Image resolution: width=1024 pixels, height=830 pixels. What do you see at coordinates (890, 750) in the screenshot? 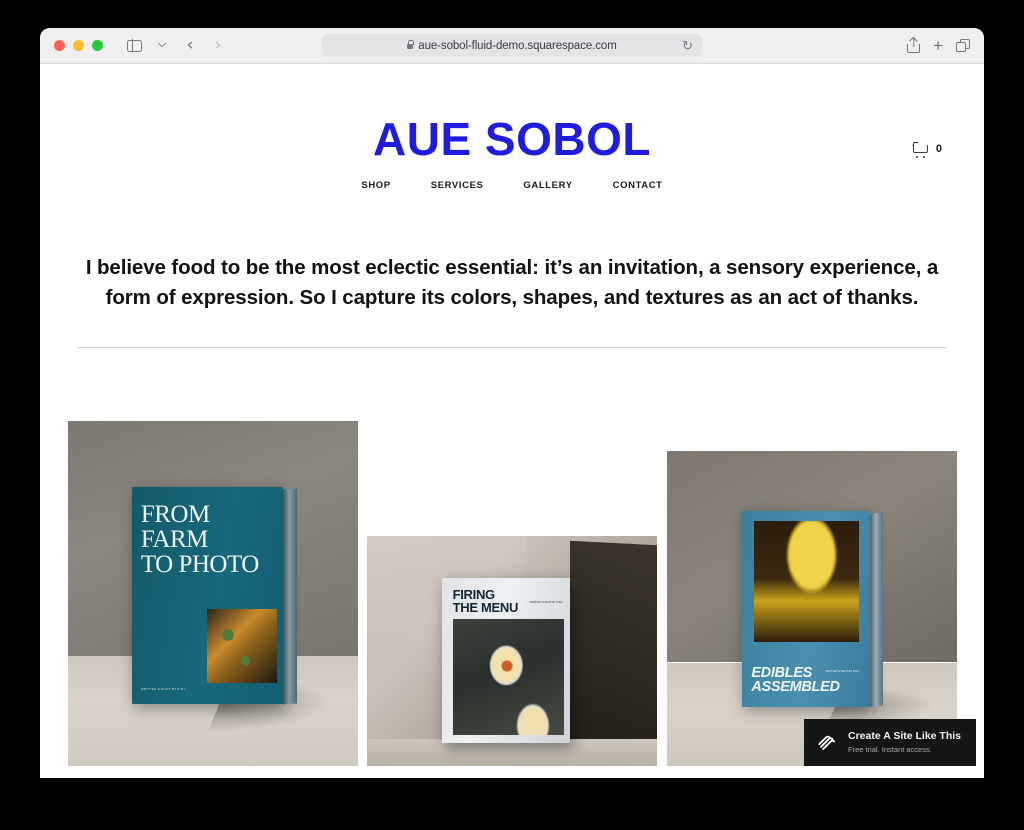
I see `promo-subtitle: Free trial. Instant access.` at bounding box center [890, 750].